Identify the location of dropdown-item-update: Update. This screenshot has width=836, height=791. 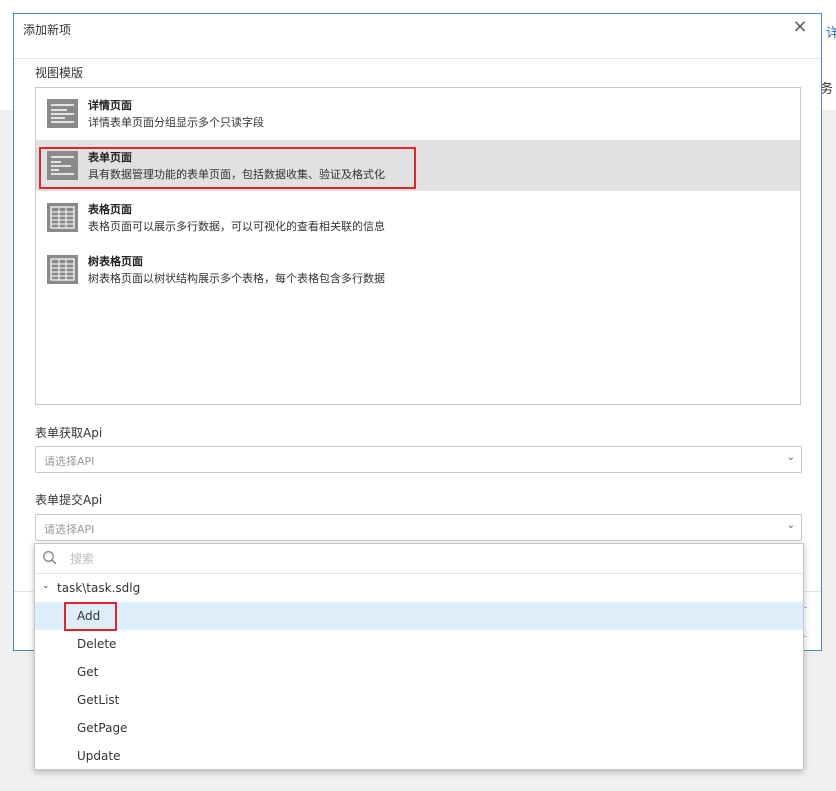
(419, 756).